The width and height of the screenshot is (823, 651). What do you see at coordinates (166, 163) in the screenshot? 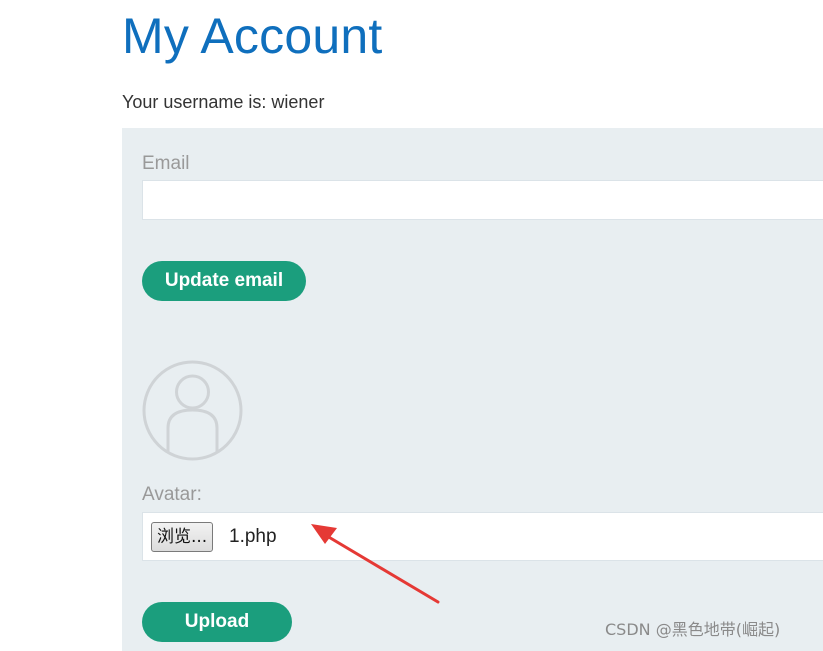
I see `email-label: Email` at bounding box center [166, 163].